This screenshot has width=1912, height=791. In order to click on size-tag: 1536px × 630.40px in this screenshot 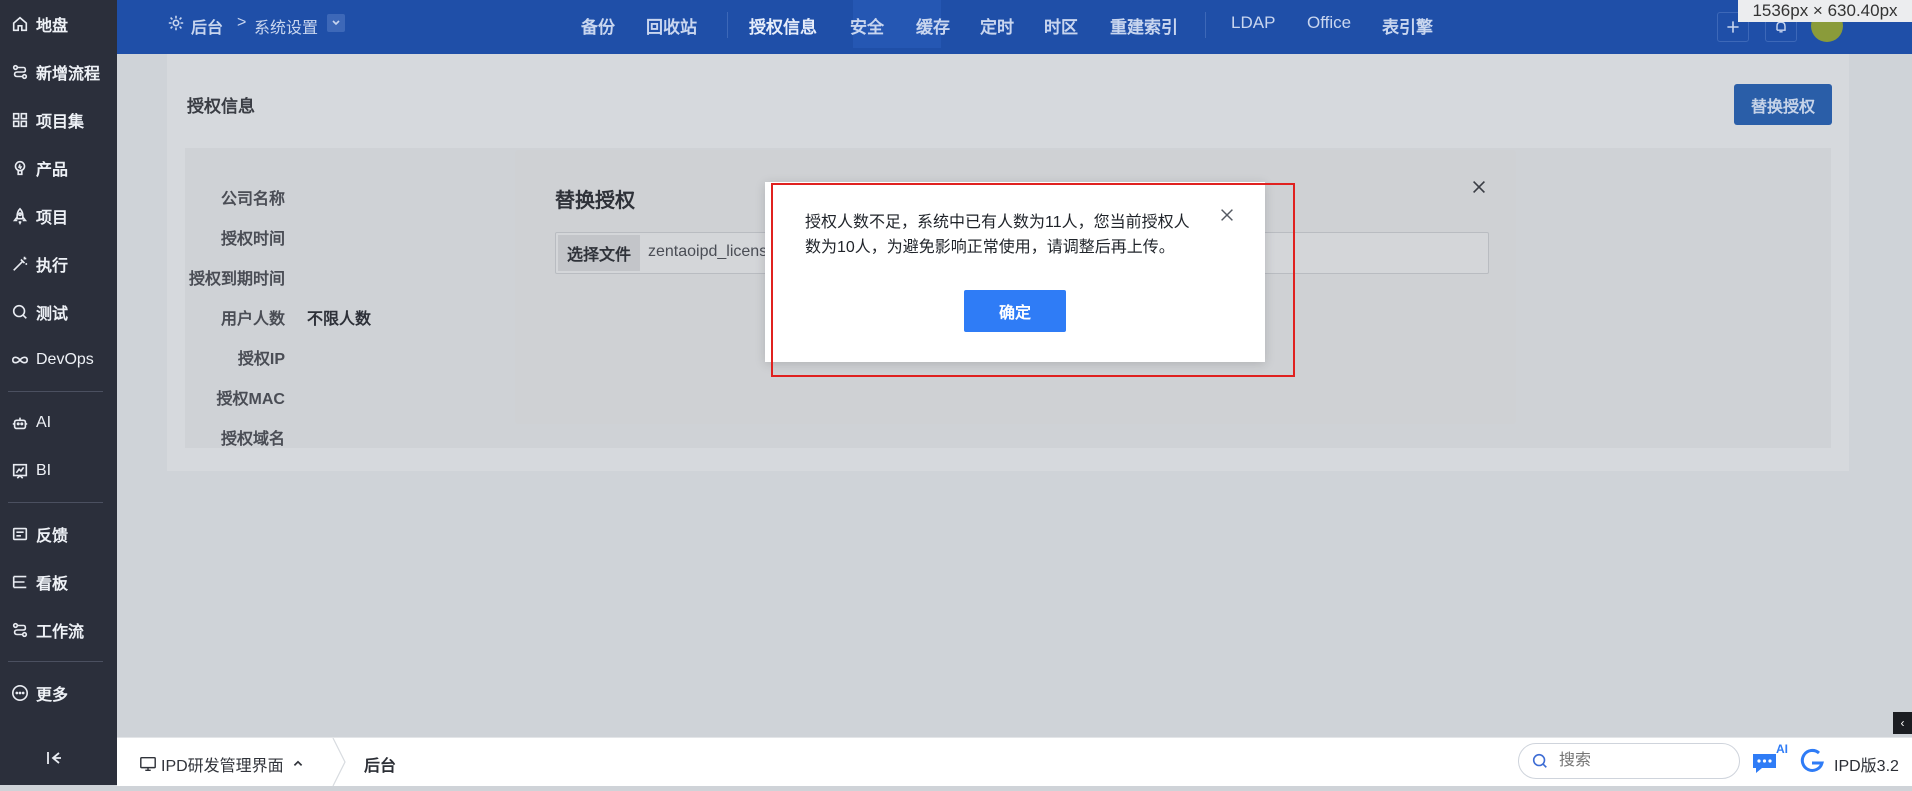, I will do `click(1825, 11)`.